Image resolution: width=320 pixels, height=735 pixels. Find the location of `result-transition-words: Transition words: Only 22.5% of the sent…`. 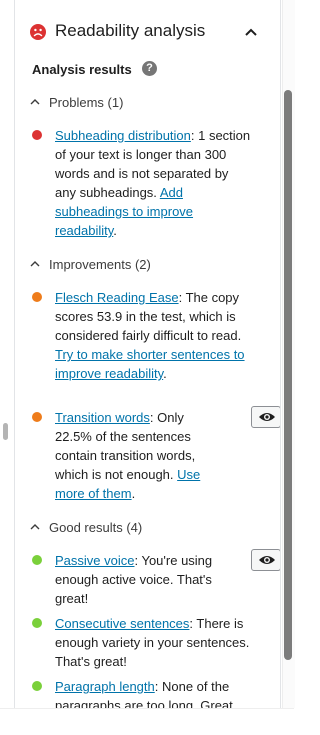

result-transition-words: Transition words: Only 22.5% of the sent… is located at coordinates (154, 454).